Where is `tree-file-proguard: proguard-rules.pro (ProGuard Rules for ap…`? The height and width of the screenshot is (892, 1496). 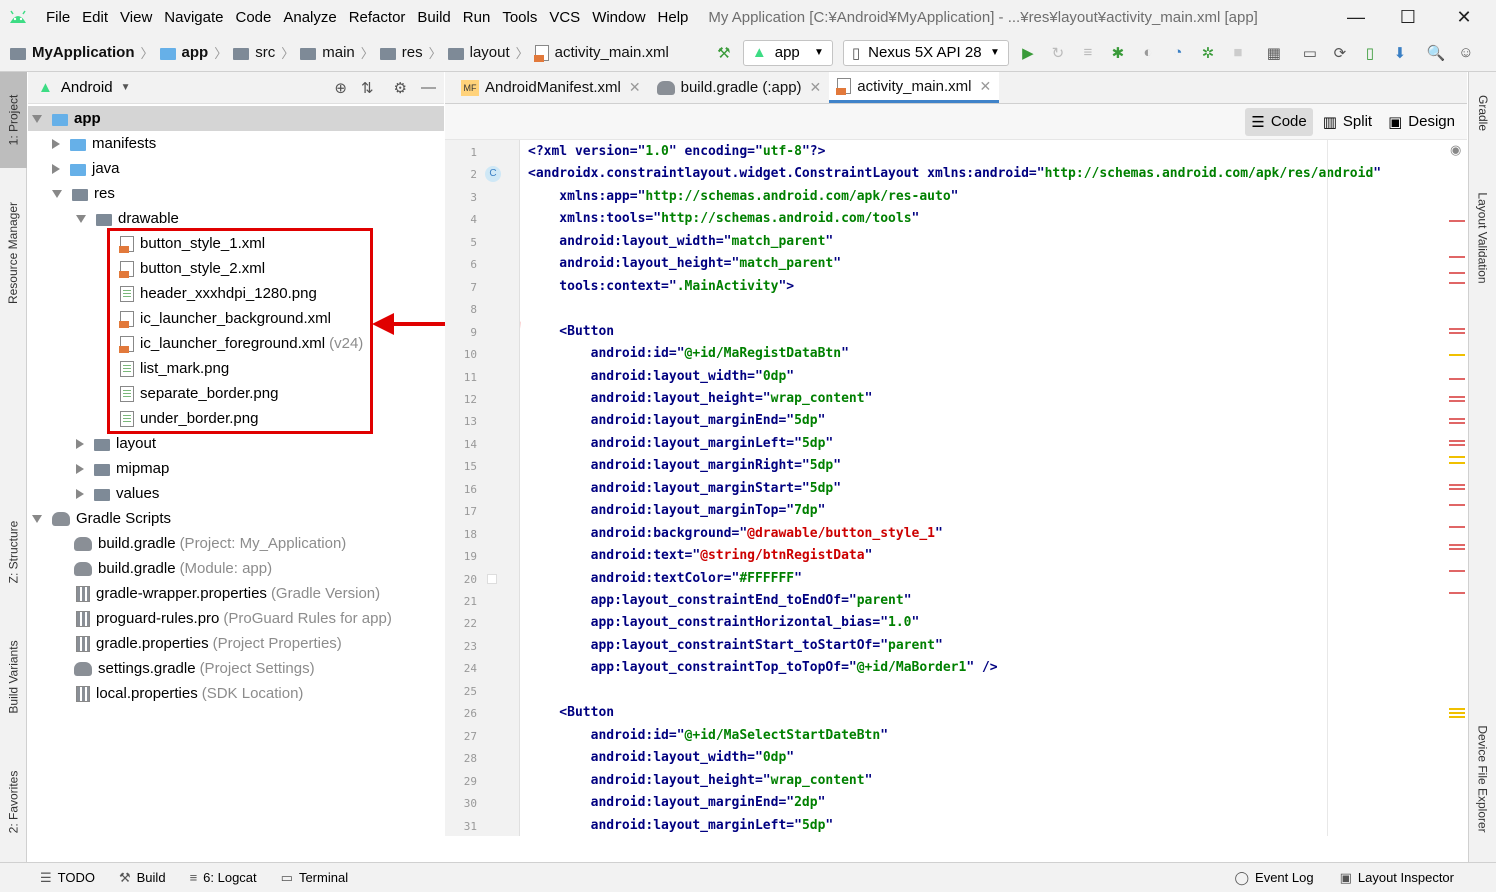
tree-file-proguard: proguard-rules.pro (ProGuard Rules for ap… is located at coordinates (236, 618).